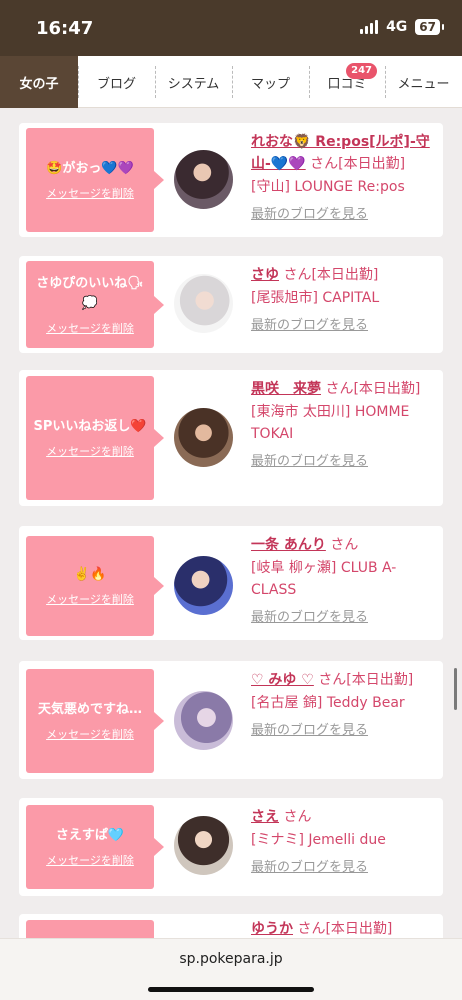  Describe the element at coordinates (90, 835) in the screenshot. I see `message-text: さえすぱ🩵` at that location.